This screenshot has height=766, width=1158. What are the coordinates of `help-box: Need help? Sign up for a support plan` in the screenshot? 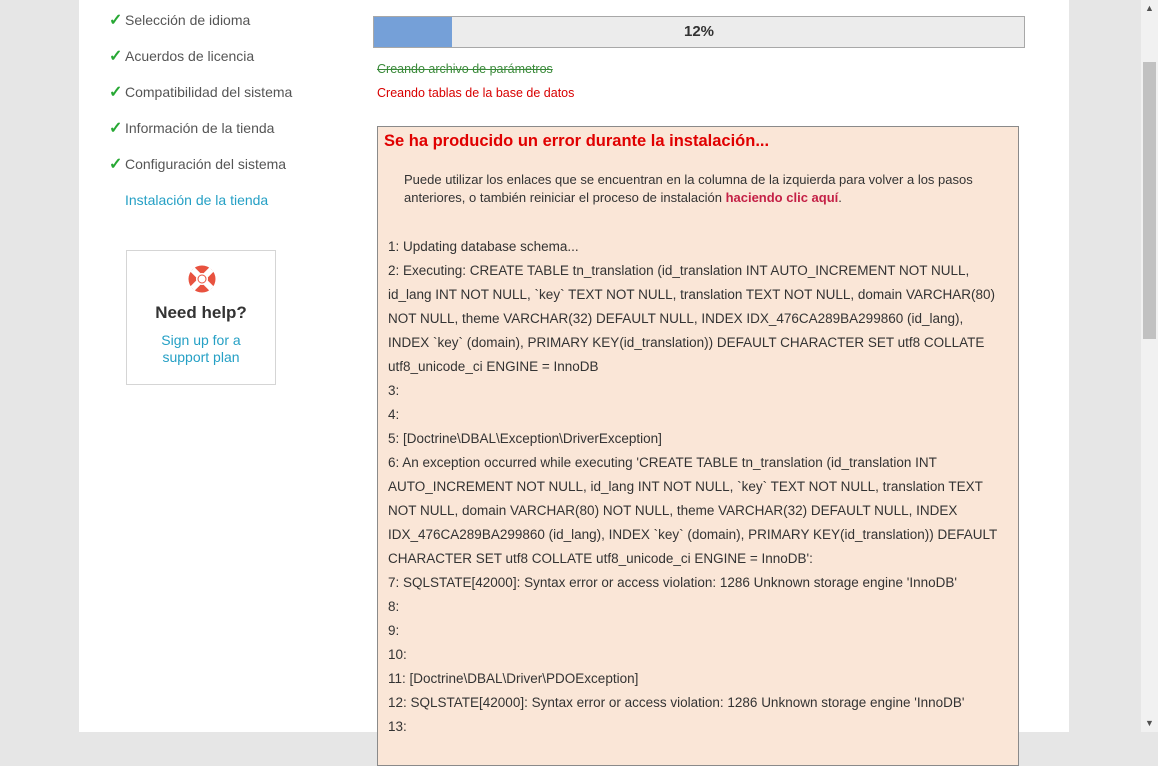 It's located at (201, 317).